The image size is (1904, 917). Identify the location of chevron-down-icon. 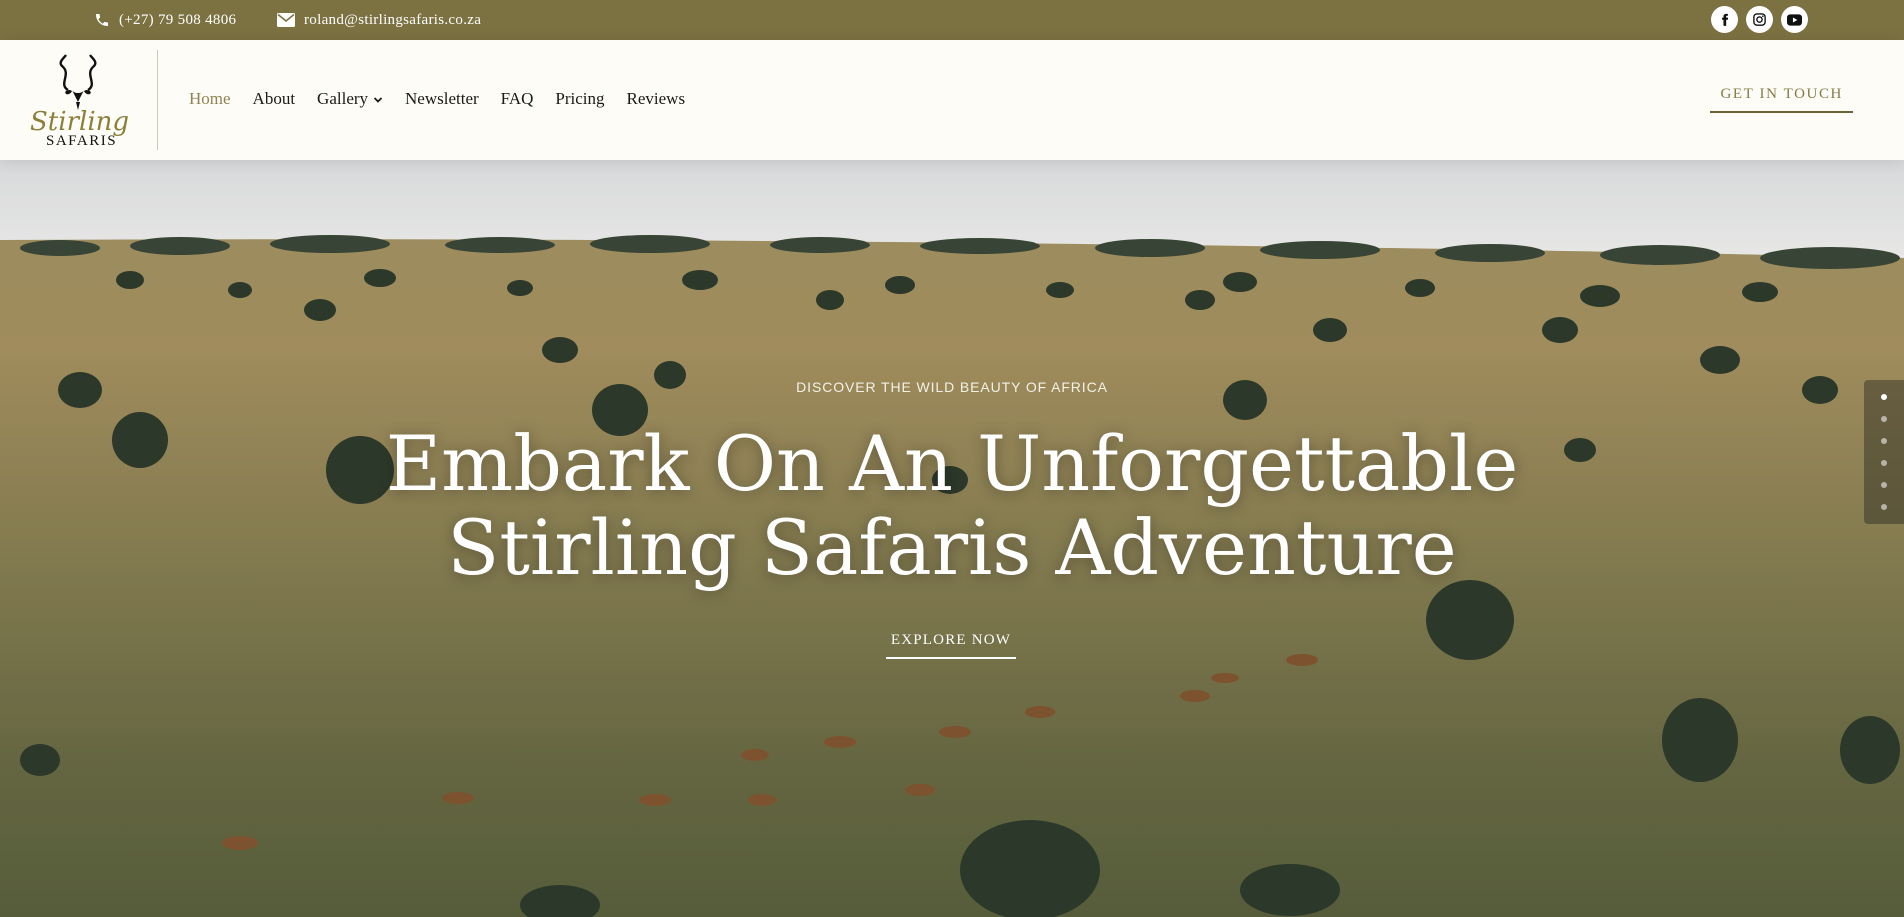
(378, 99).